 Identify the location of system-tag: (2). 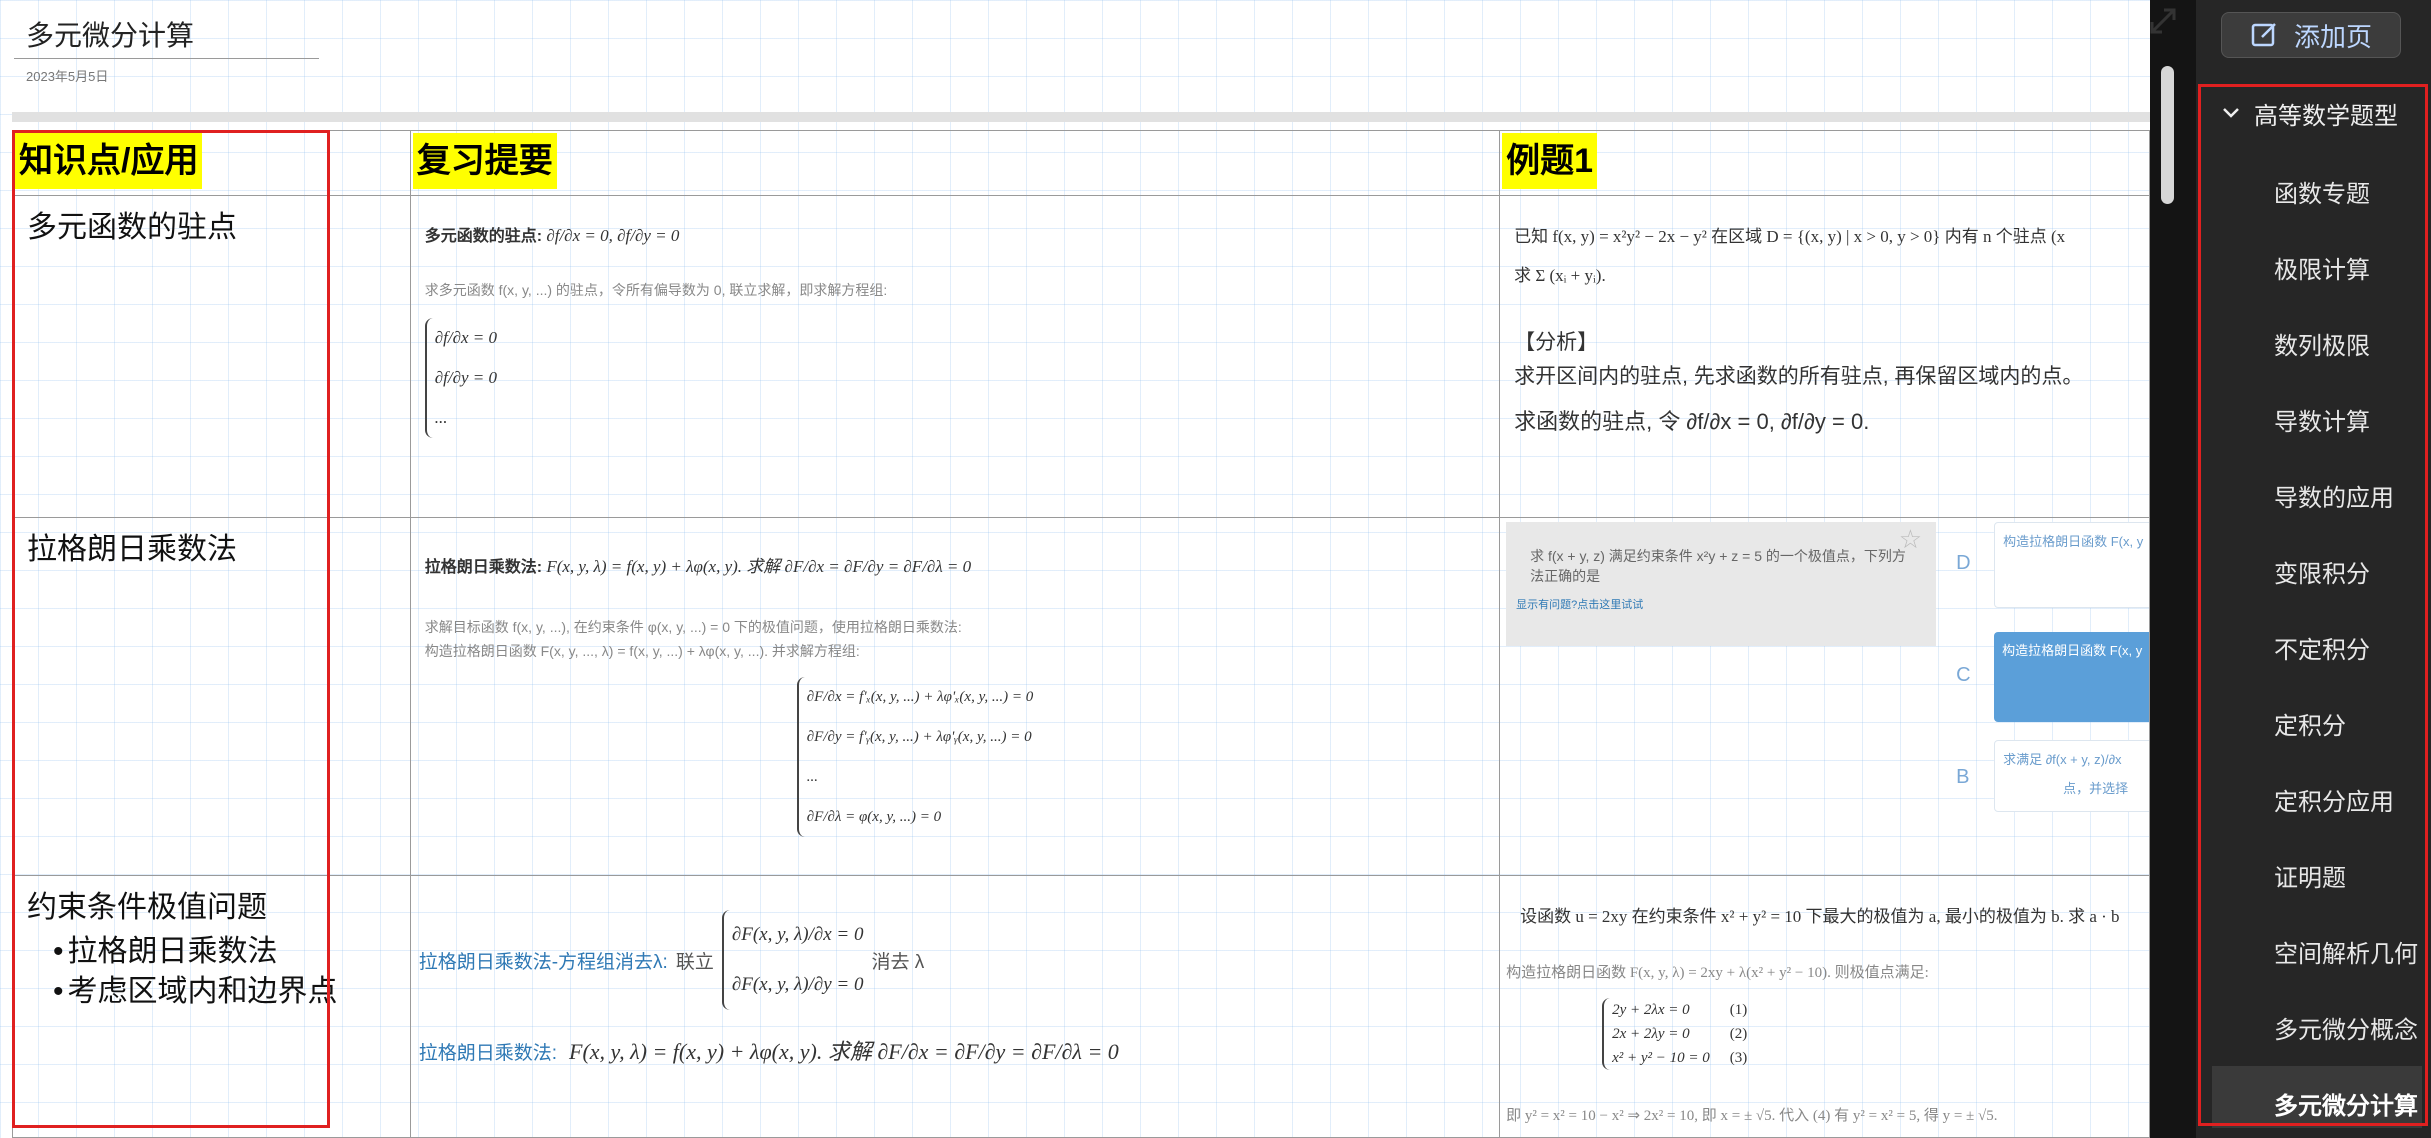
(1738, 1034).